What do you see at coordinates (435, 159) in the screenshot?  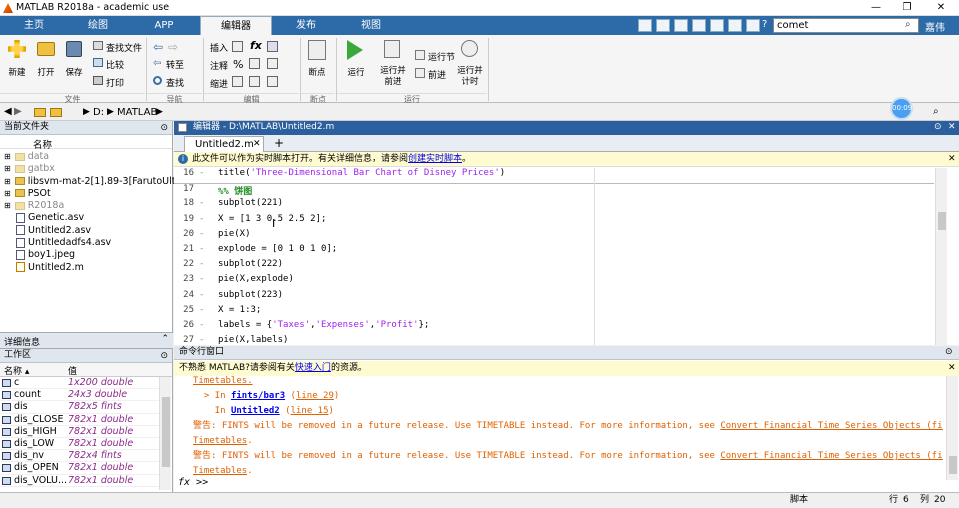 I see `create-live-script-link: 创建实时脚本` at bounding box center [435, 159].